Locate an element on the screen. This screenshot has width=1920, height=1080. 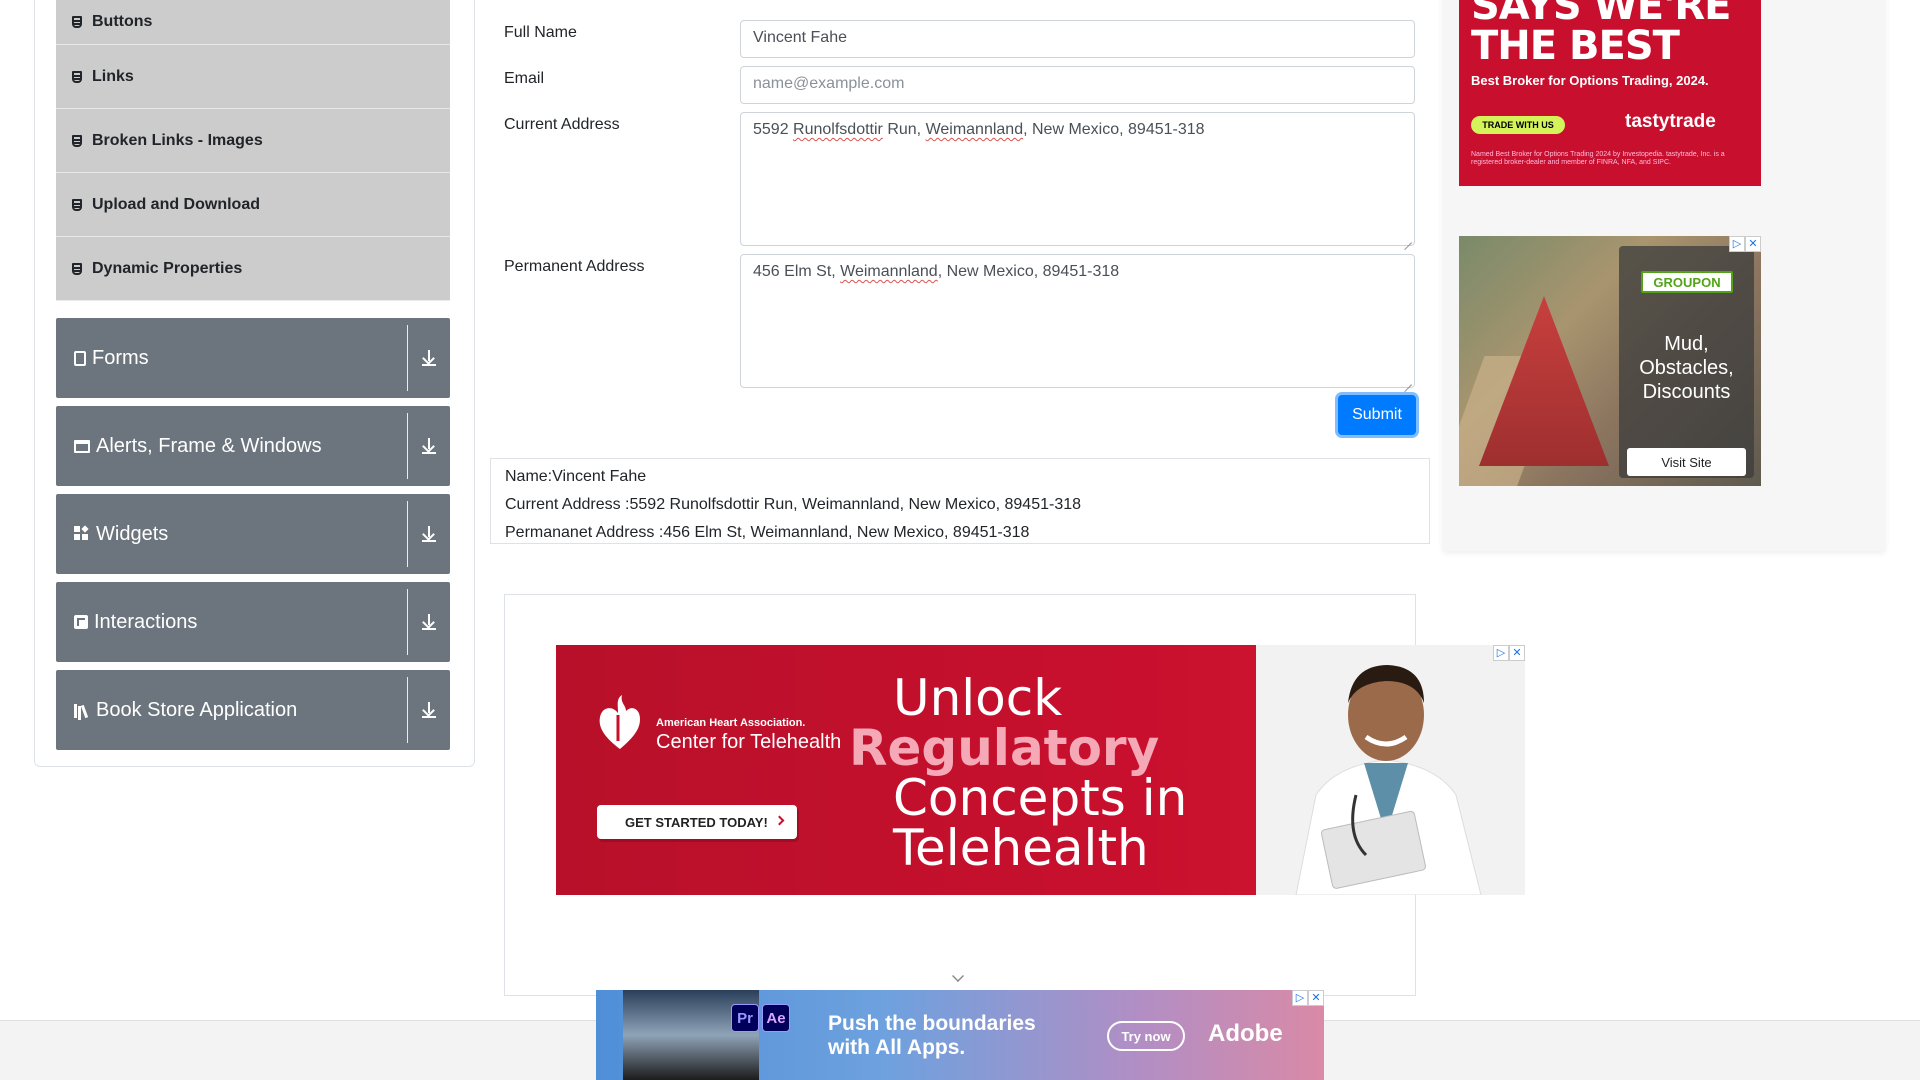
group-forms: Forms is located at coordinates (253, 358).